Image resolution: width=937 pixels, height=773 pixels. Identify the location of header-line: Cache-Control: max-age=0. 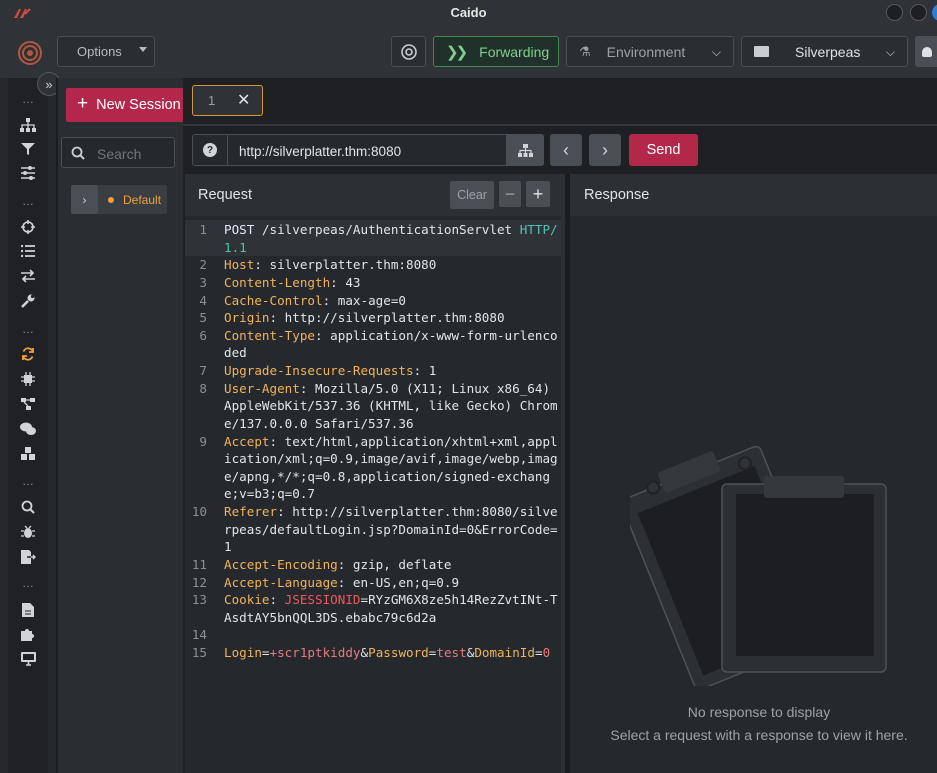
(391, 300).